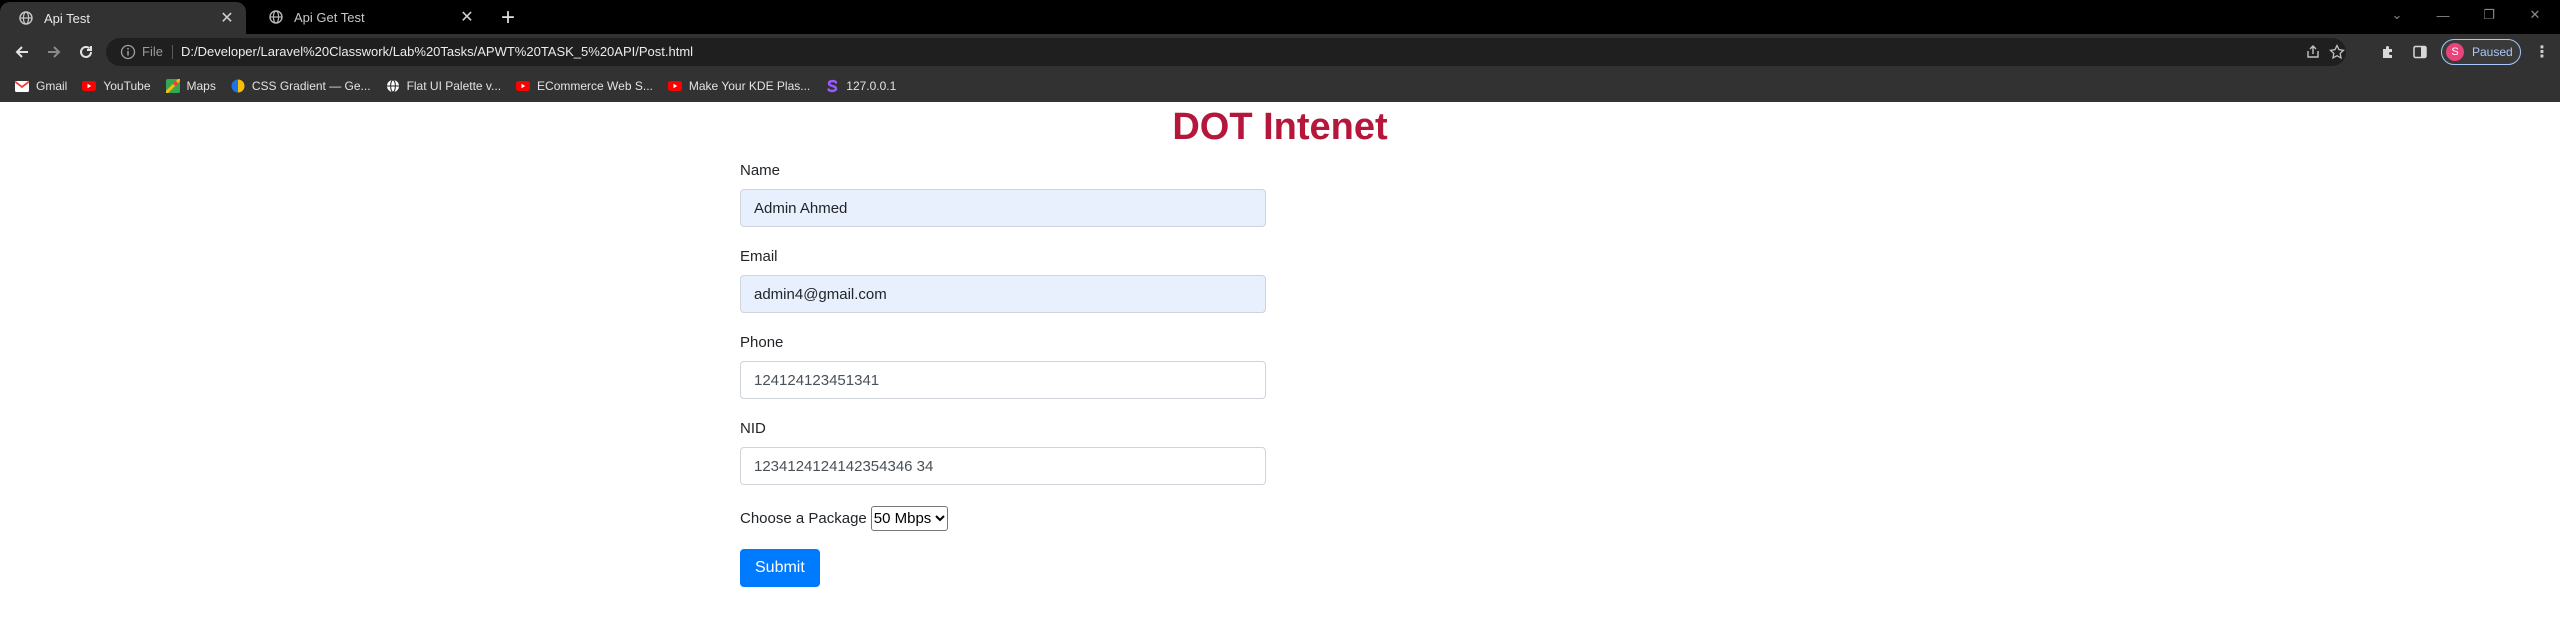  Describe the element at coordinates (803, 518) in the screenshot. I see `package-label: Choose a Package` at that location.